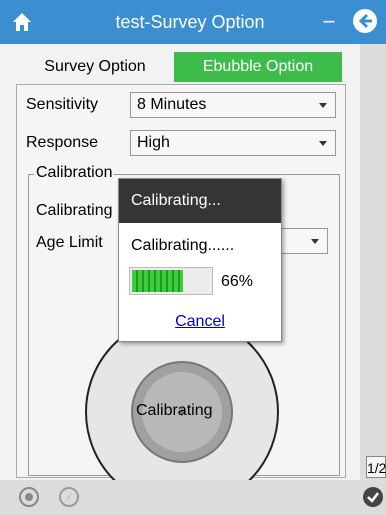 The image size is (386, 515). What do you see at coordinates (172, 104) in the screenshot?
I see `sensitivity-value: 8 Minutes` at bounding box center [172, 104].